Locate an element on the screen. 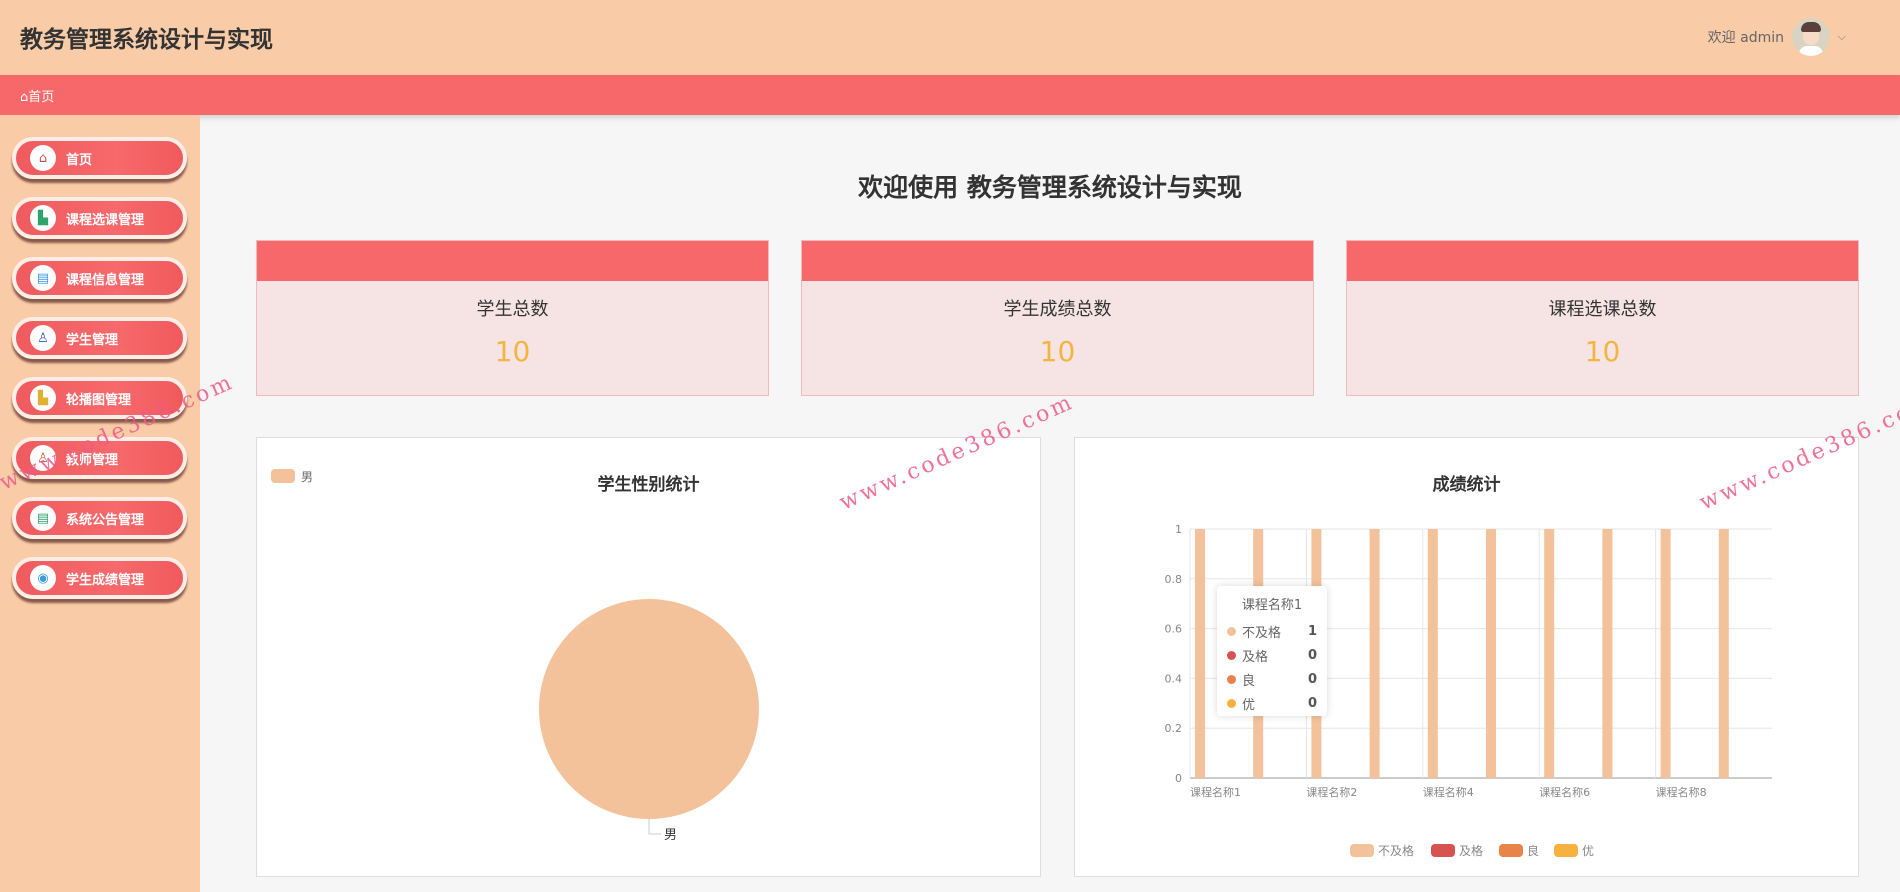 The width and height of the screenshot is (1900, 892). tooltip-series: 及格 is located at coordinates (1255, 657).